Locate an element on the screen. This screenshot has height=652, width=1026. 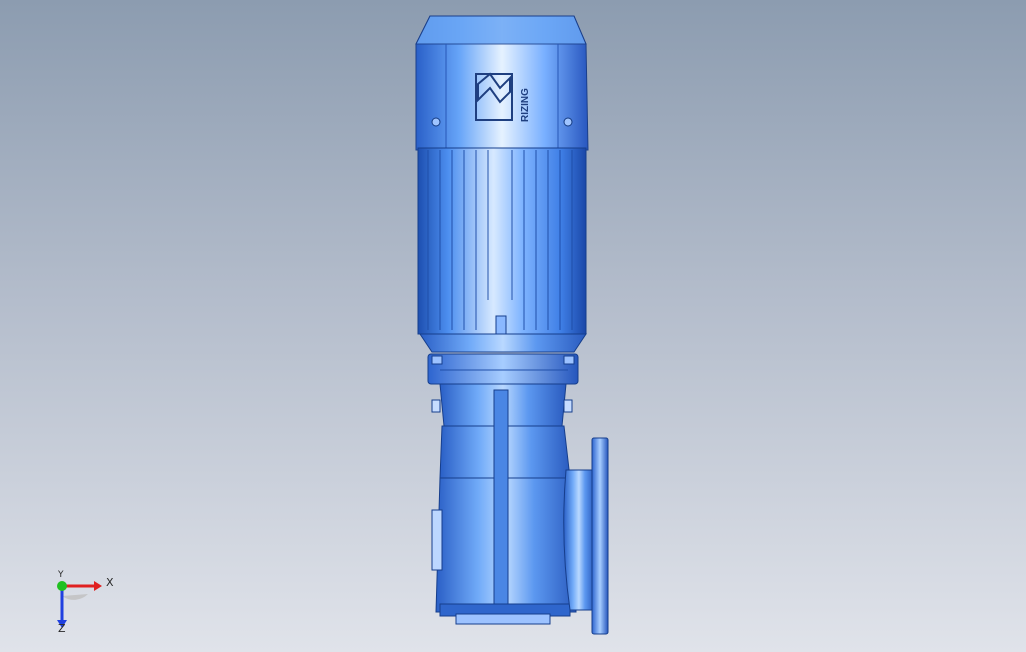
motor-housing is located at coordinates (502, 243).